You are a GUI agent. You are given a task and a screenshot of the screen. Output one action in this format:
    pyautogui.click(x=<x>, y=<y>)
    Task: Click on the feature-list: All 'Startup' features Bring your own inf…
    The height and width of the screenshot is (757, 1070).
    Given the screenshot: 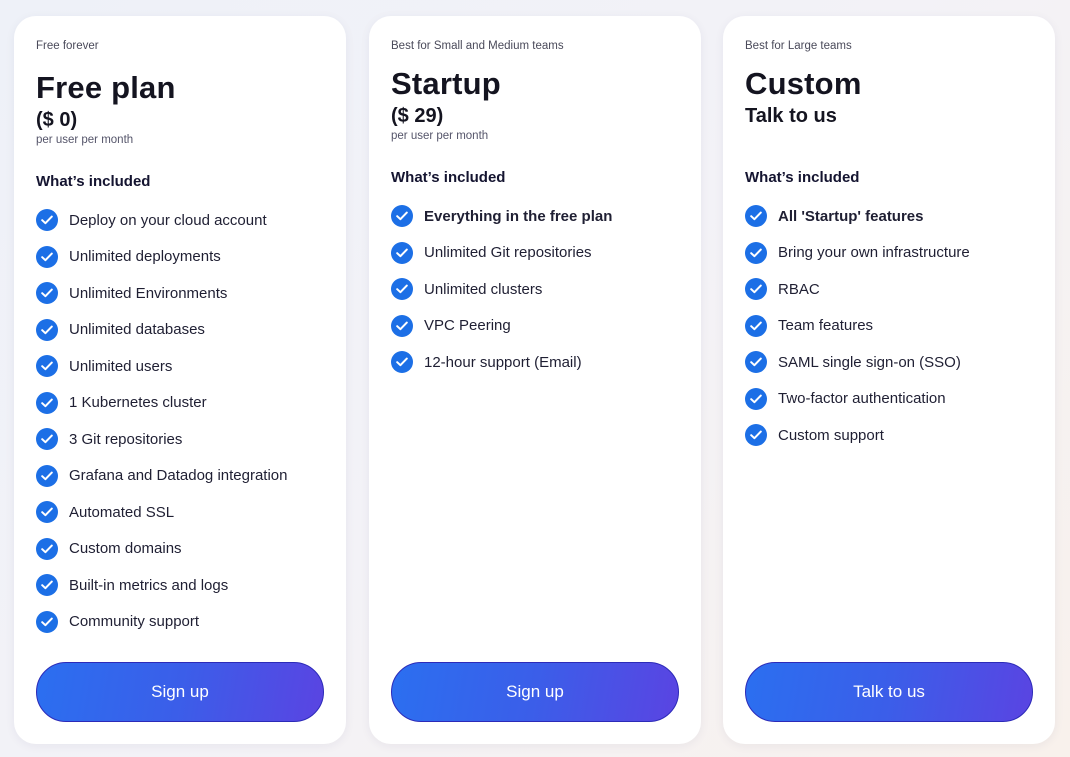 What is the action you would take?
    pyautogui.click(x=893, y=326)
    